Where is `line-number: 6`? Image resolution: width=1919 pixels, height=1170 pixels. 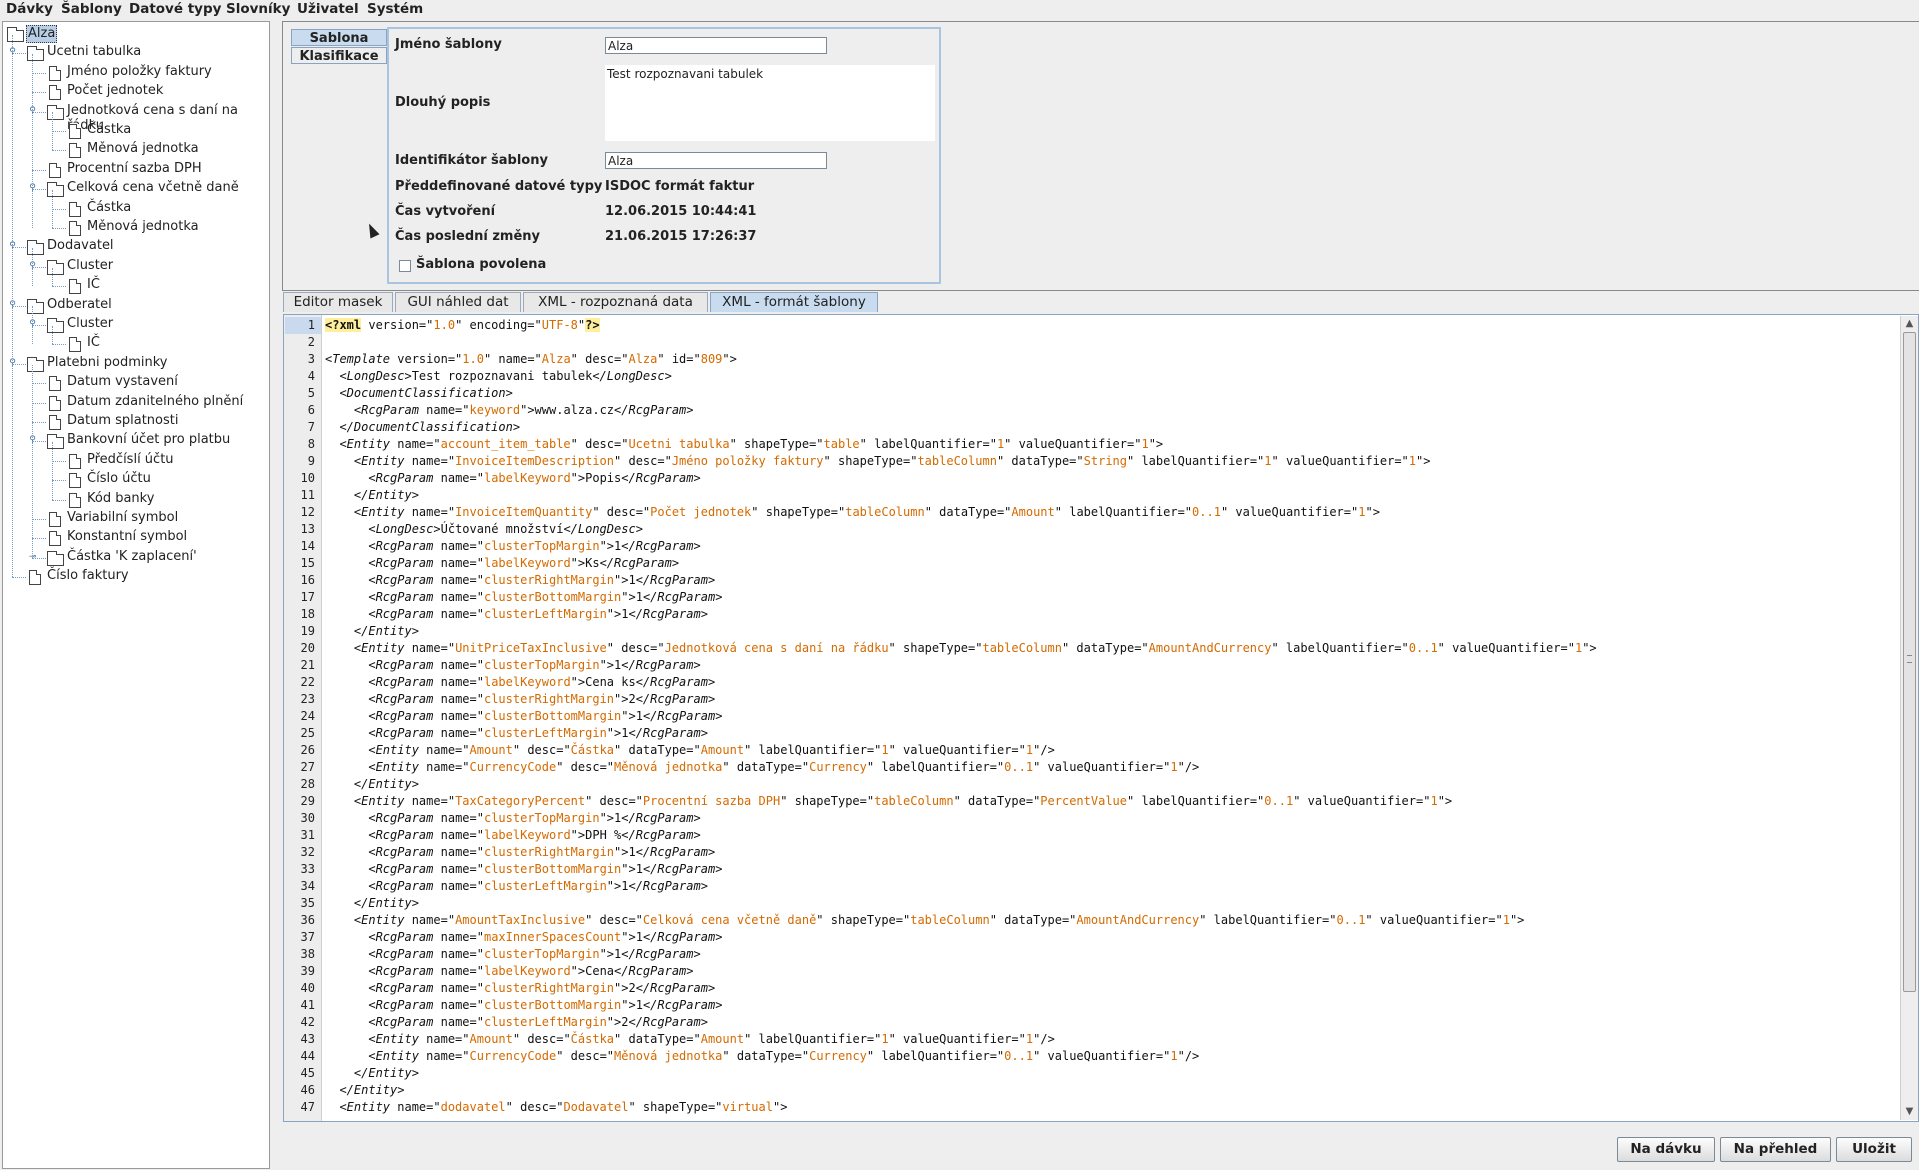 line-number: 6 is located at coordinates (311, 410).